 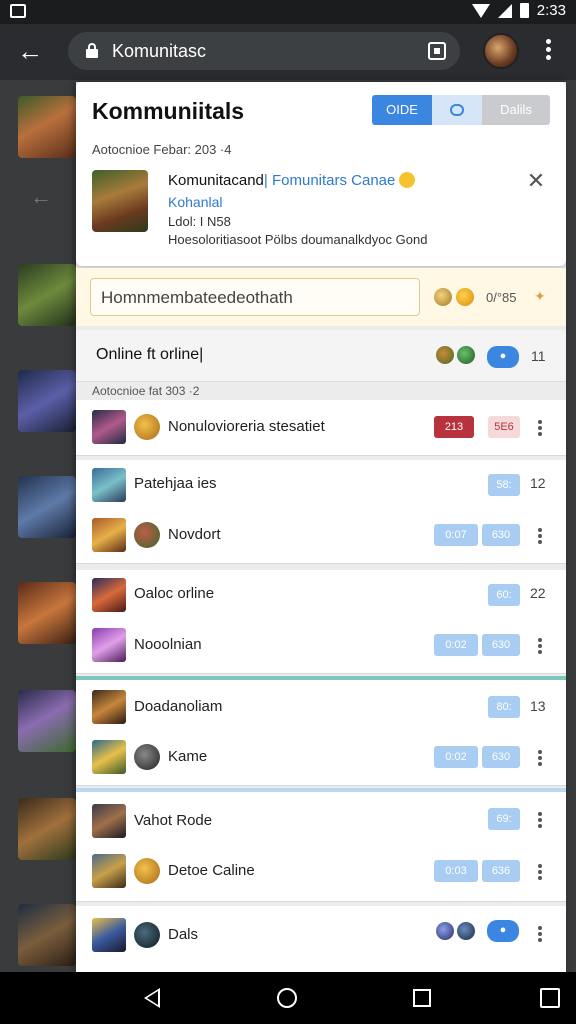 What do you see at coordinates (174, 593) in the screenshot?
I see `list-item-title: Oaloc orline` at bounding box center [174, 593].